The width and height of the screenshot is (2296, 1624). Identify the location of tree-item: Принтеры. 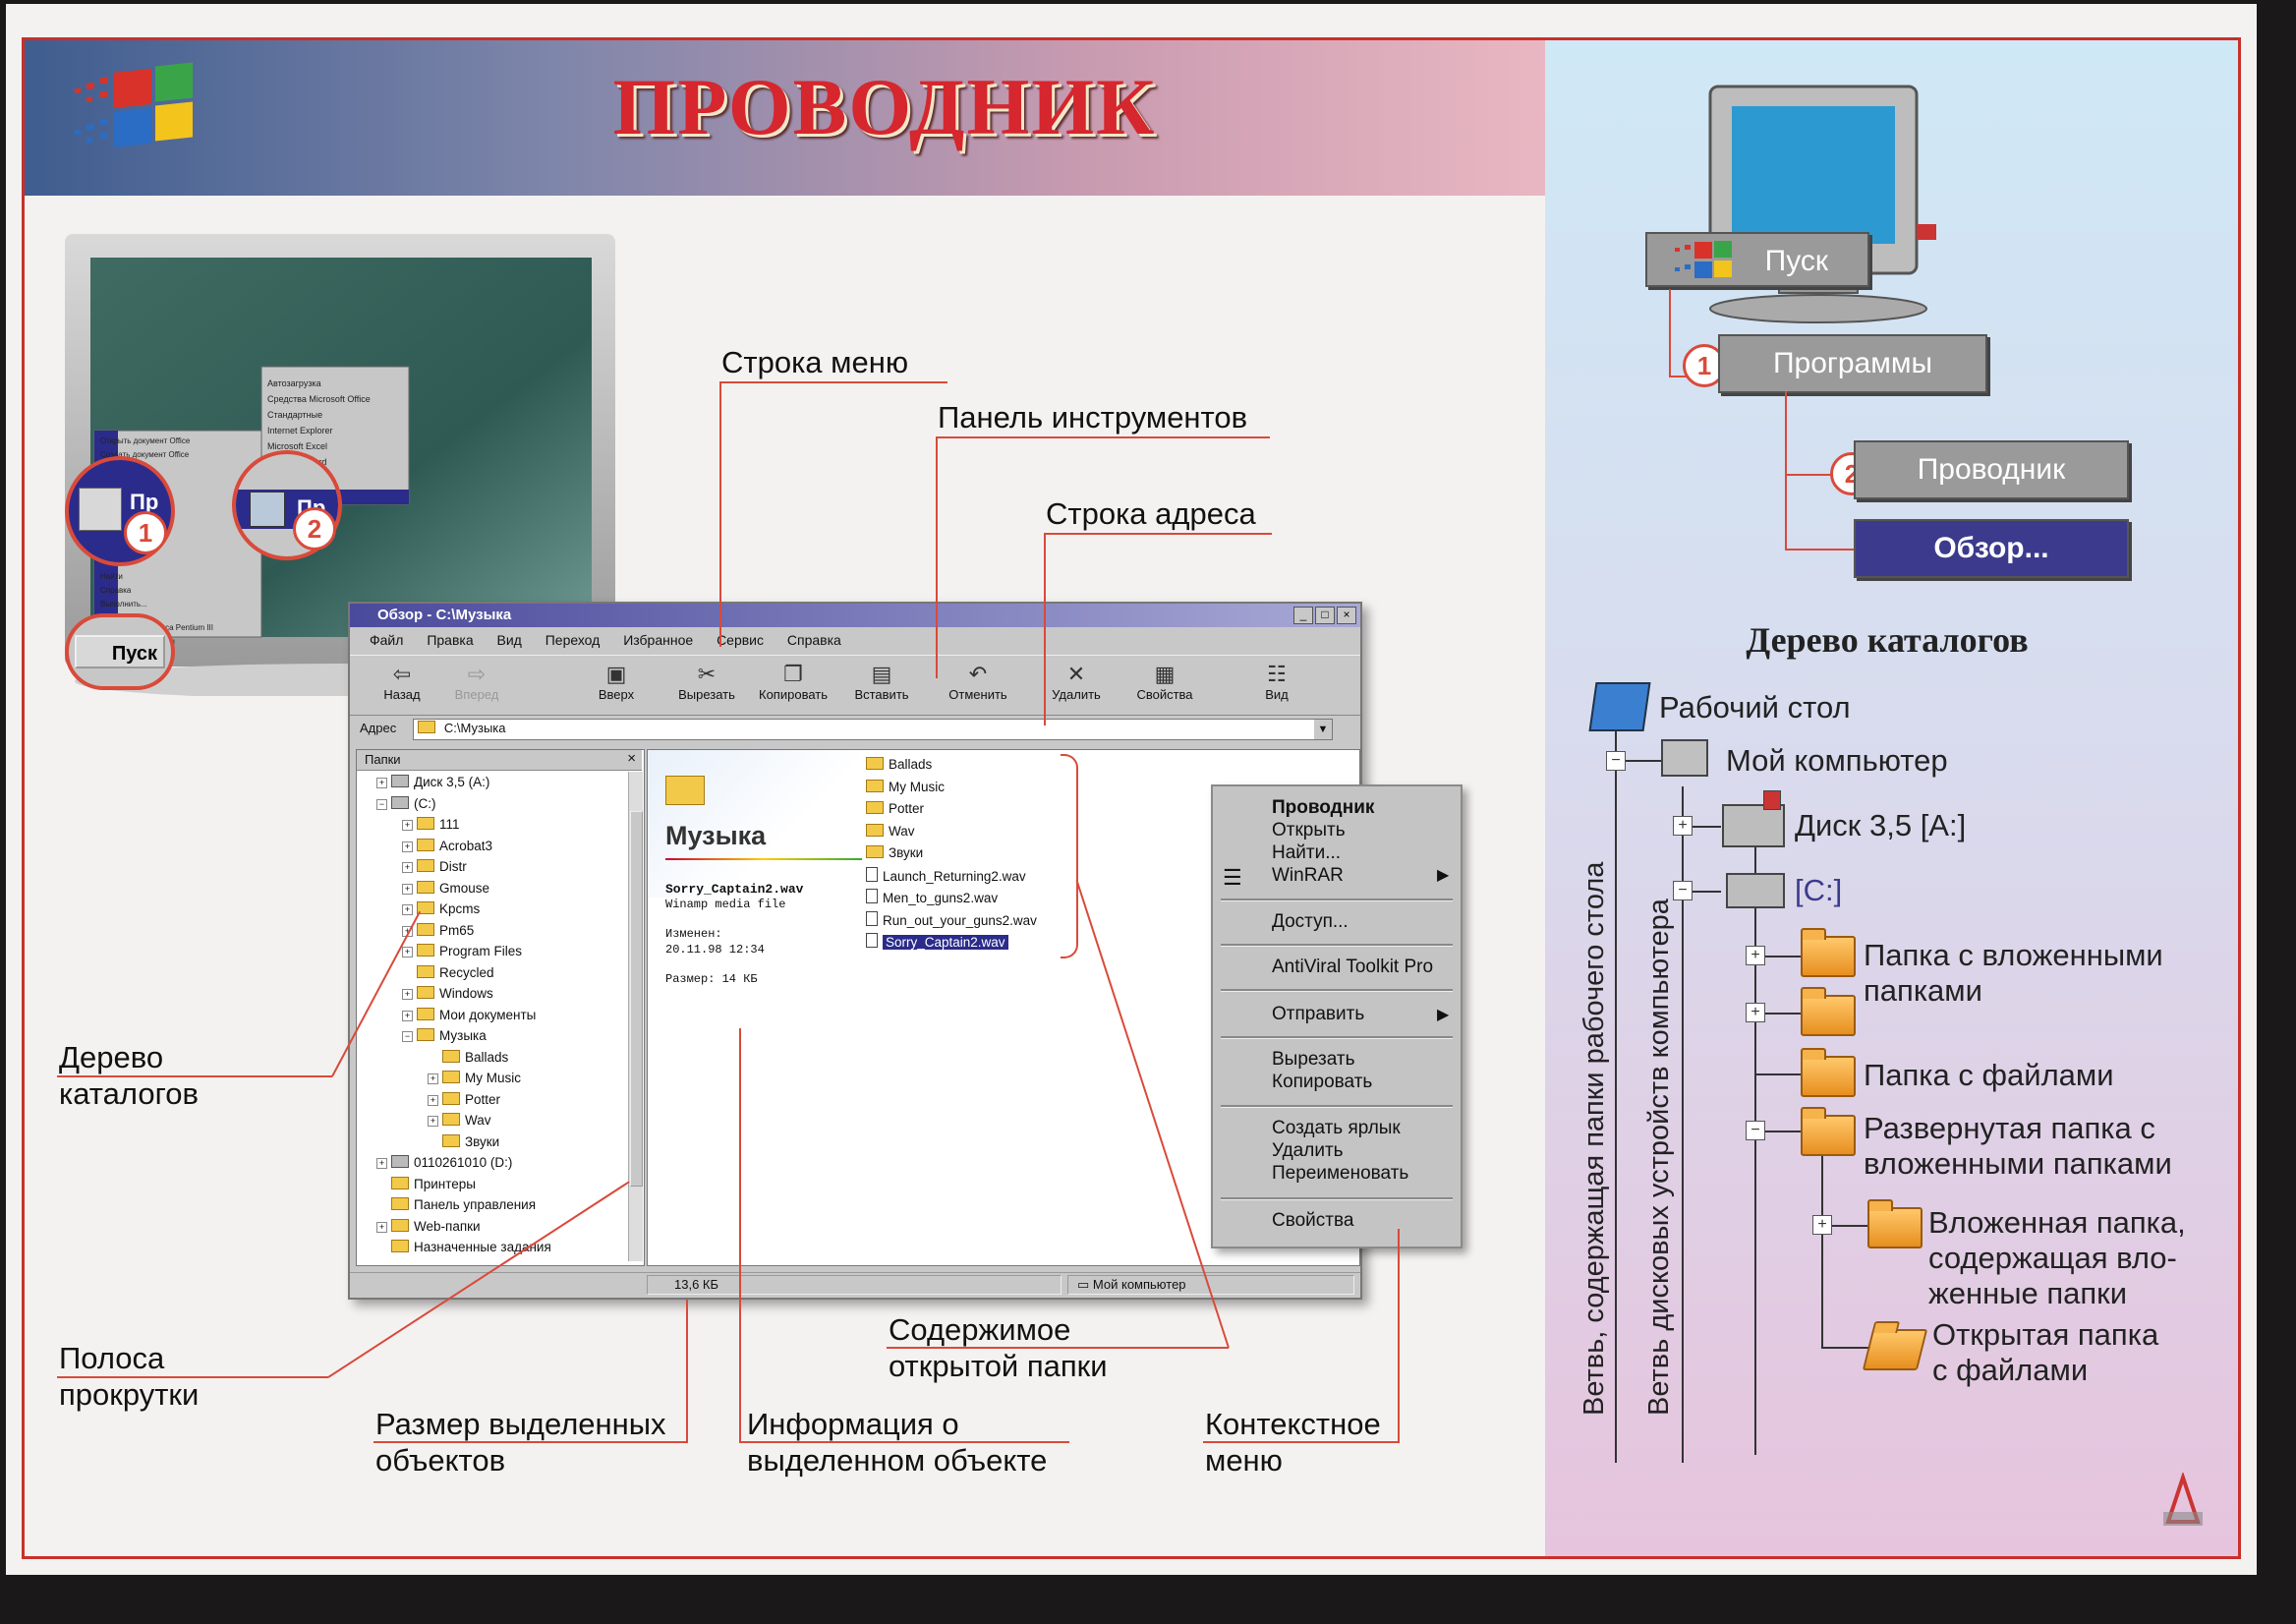
(426, 1184).